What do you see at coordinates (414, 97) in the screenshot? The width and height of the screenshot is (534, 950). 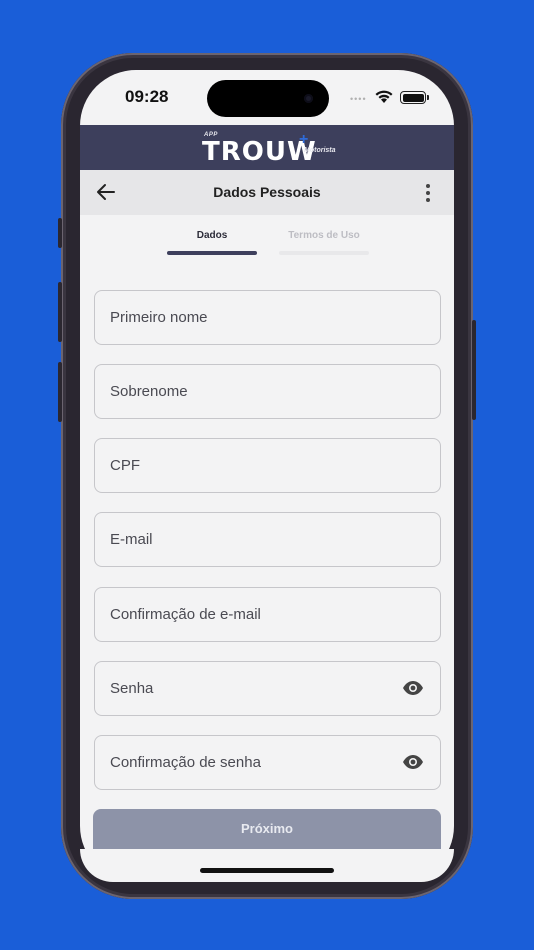 I see `battery-icon` at bounding box center [414, 97].